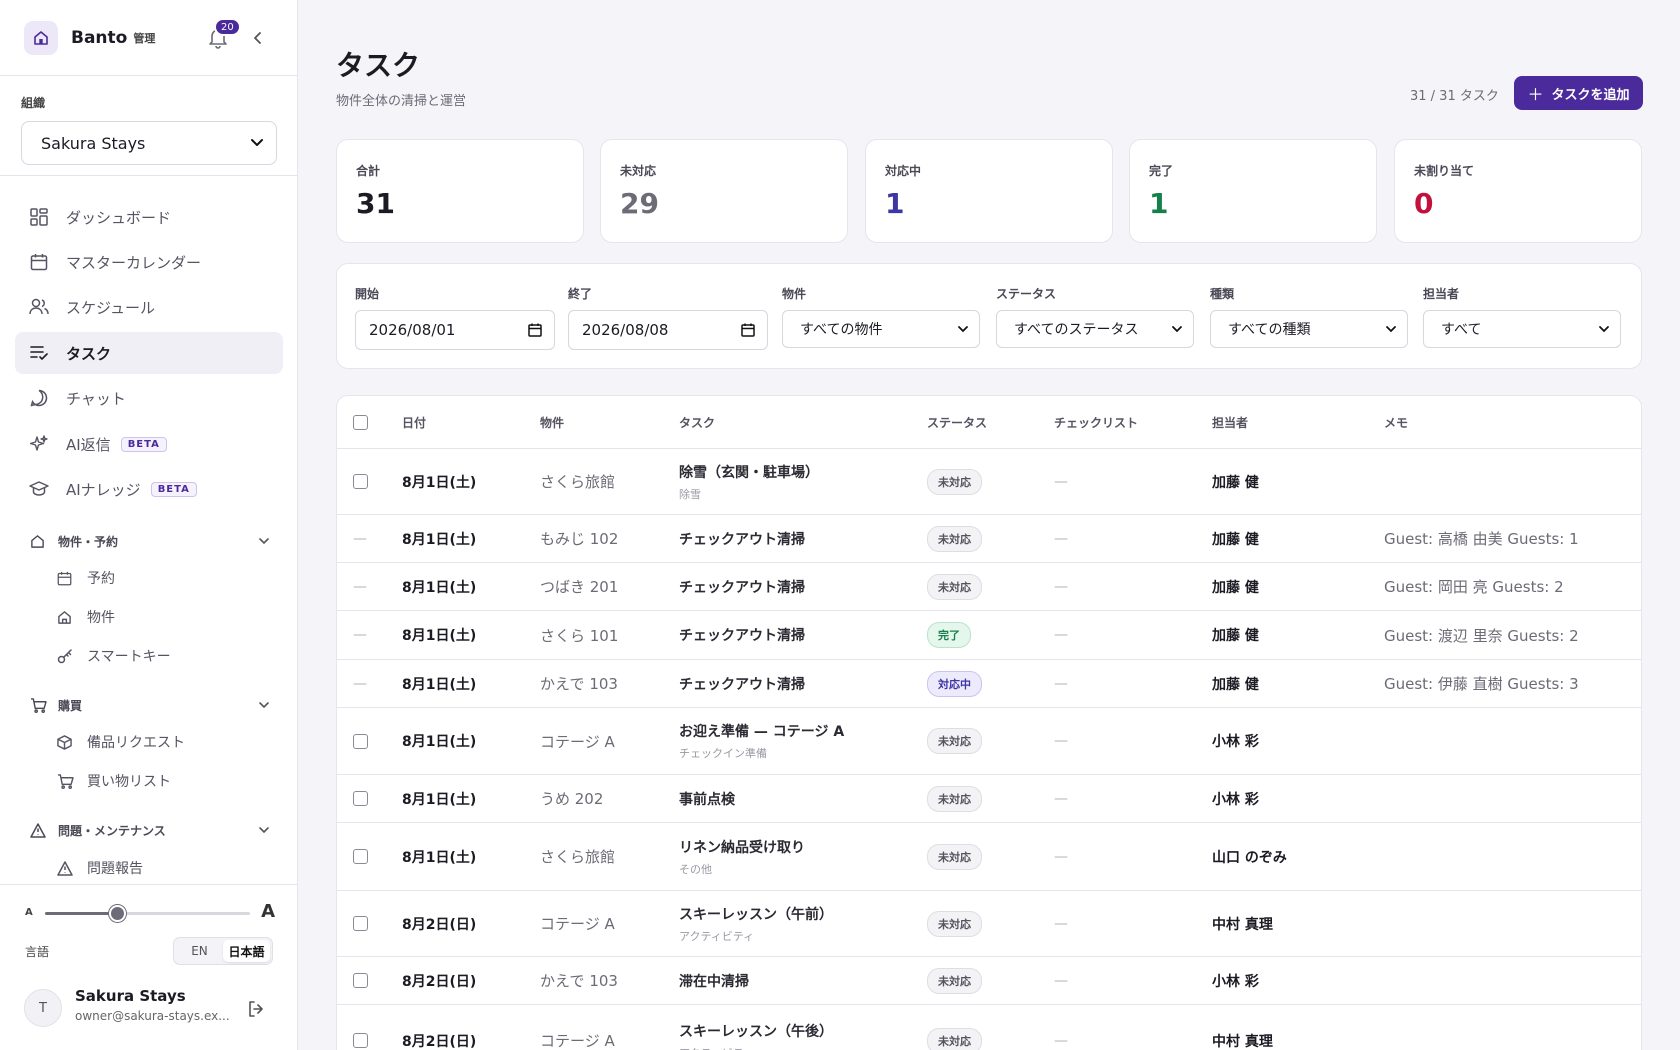 The width and height of the screenshot is (1680, 1050). I want to click on assignee-cell: 加藤 健, so click(1235, 586).